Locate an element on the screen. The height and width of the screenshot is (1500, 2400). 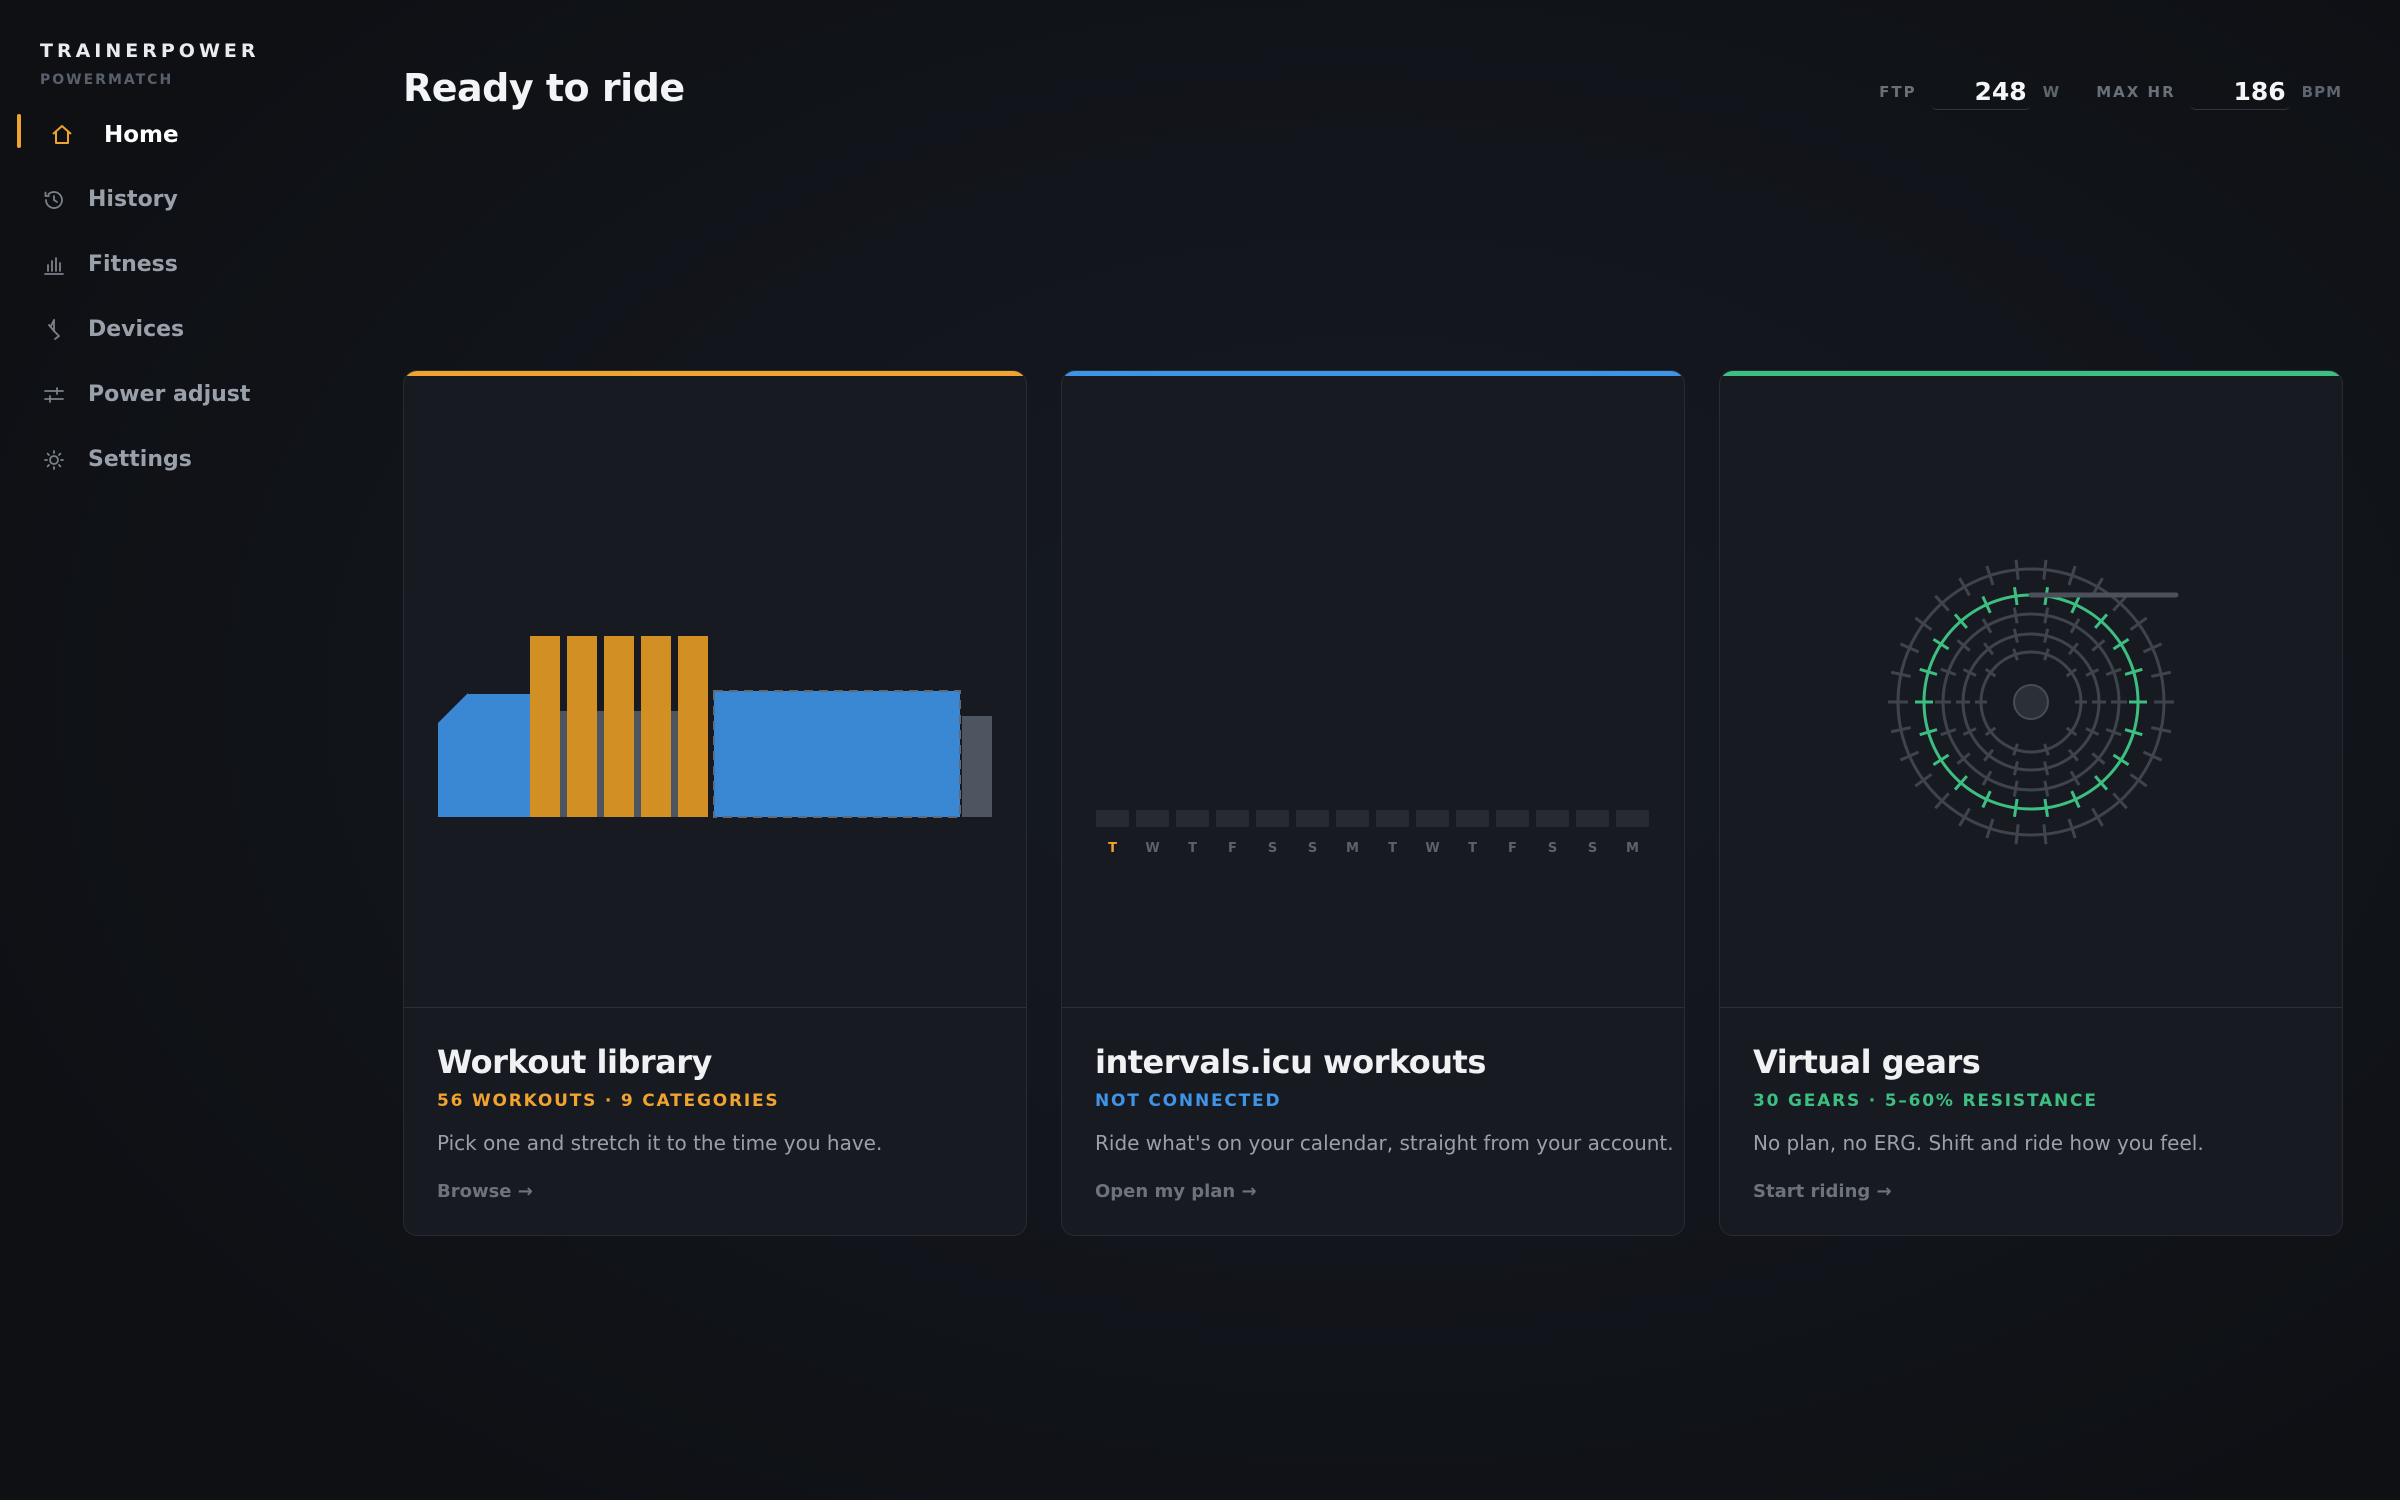
start-riding-link: Start riding → is located at coordinates (1822, 1191).